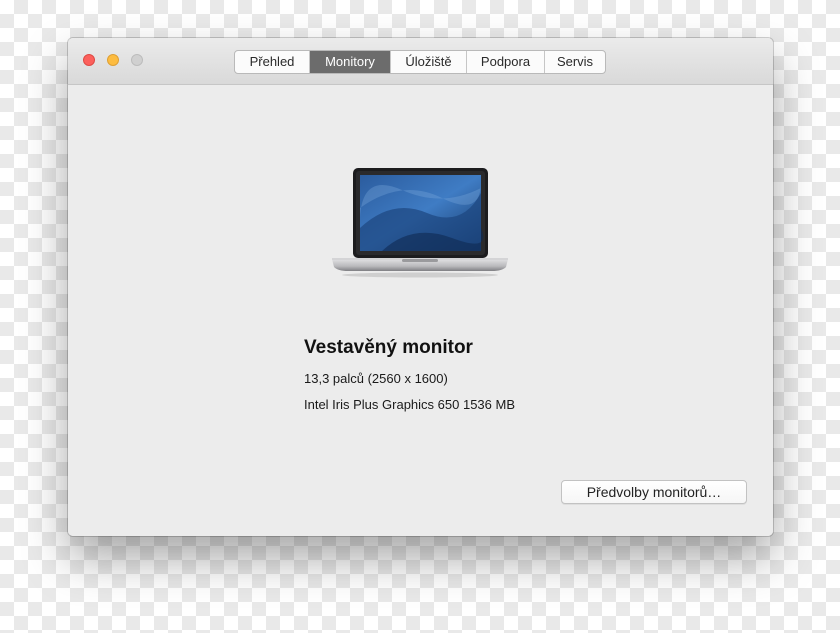 Image resolution: width=840 pixels, height=633 pixels. Describe the element at coordinates (272, 62) in the screenshot. I see `tab-overview: Přehled` at that location.